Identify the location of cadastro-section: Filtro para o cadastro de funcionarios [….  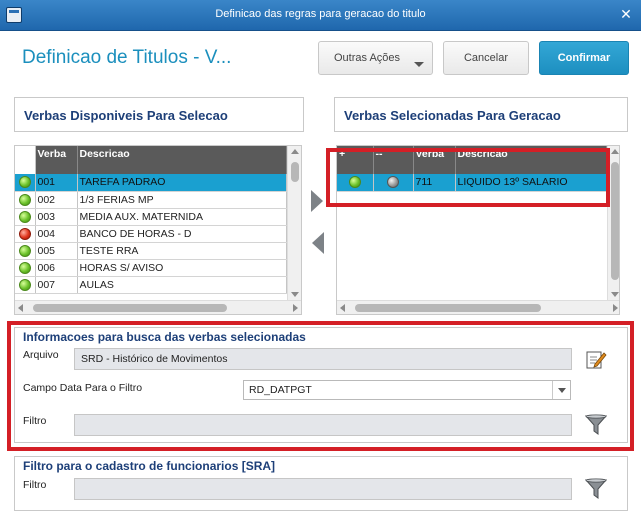
(321, 483).